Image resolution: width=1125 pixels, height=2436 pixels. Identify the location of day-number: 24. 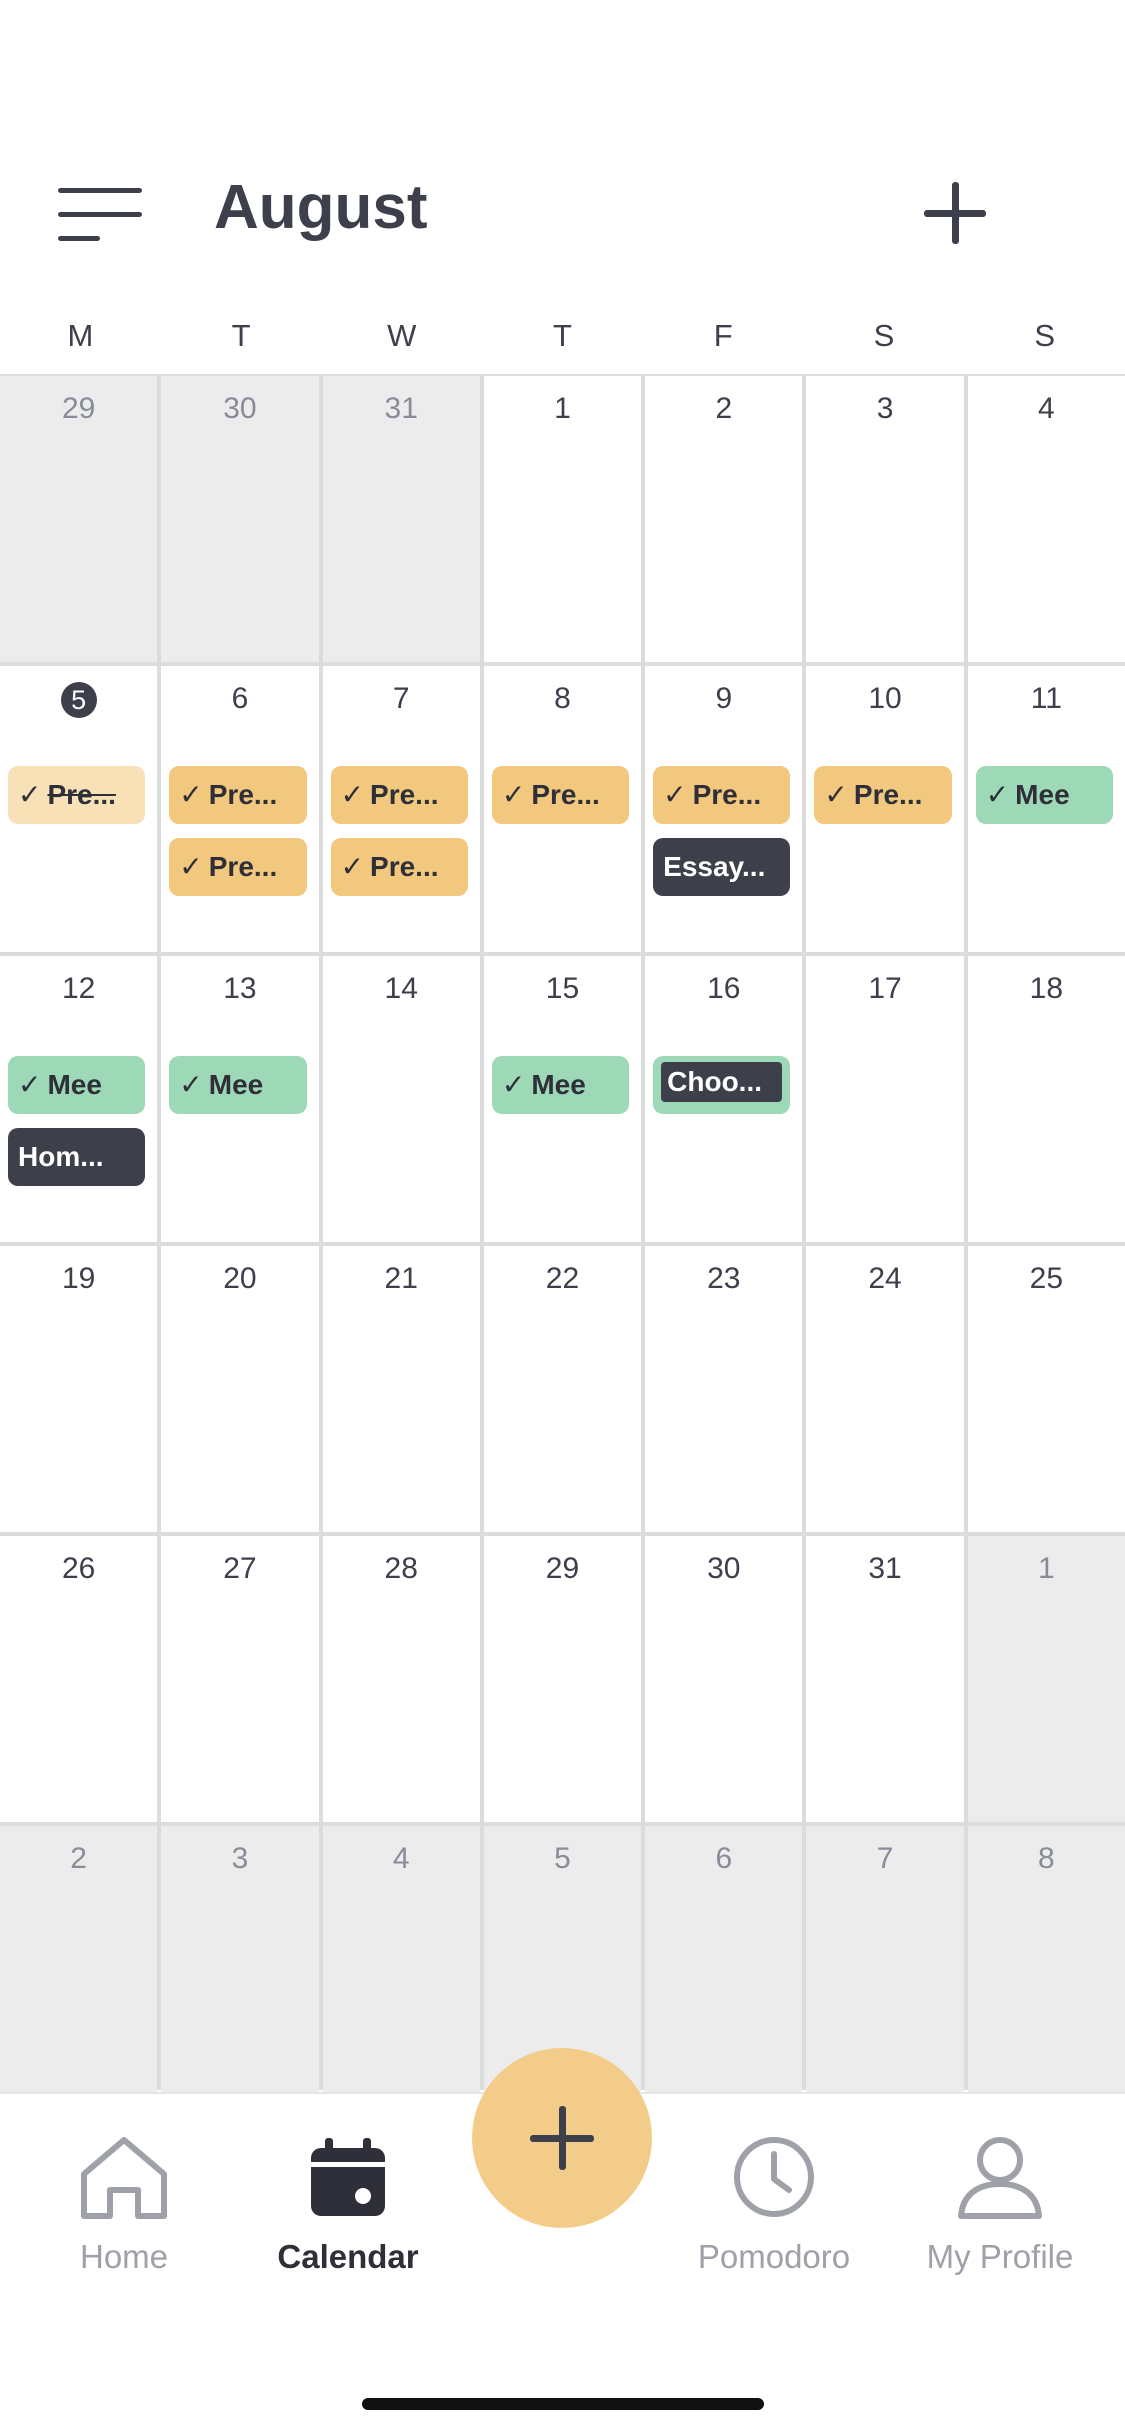
(884, 1279).